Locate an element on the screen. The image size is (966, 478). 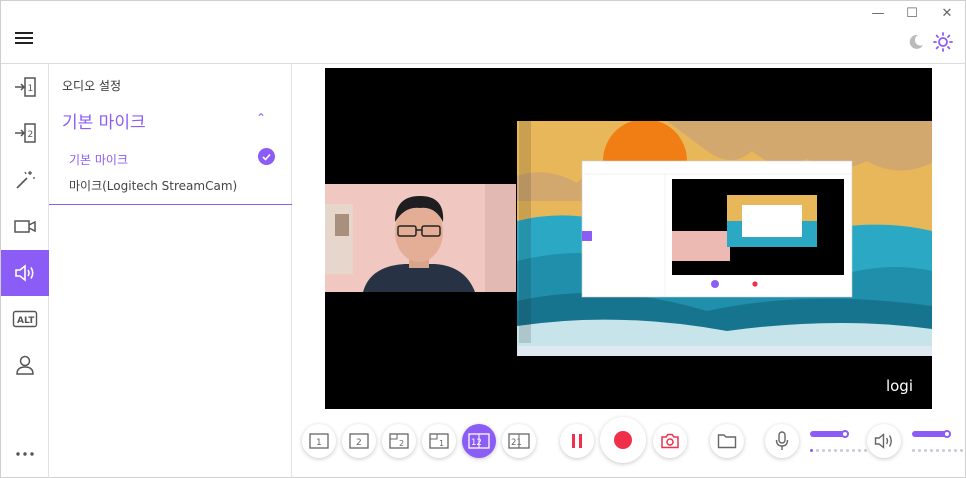
close-button: ✕ is located at coordinates (947, 14).